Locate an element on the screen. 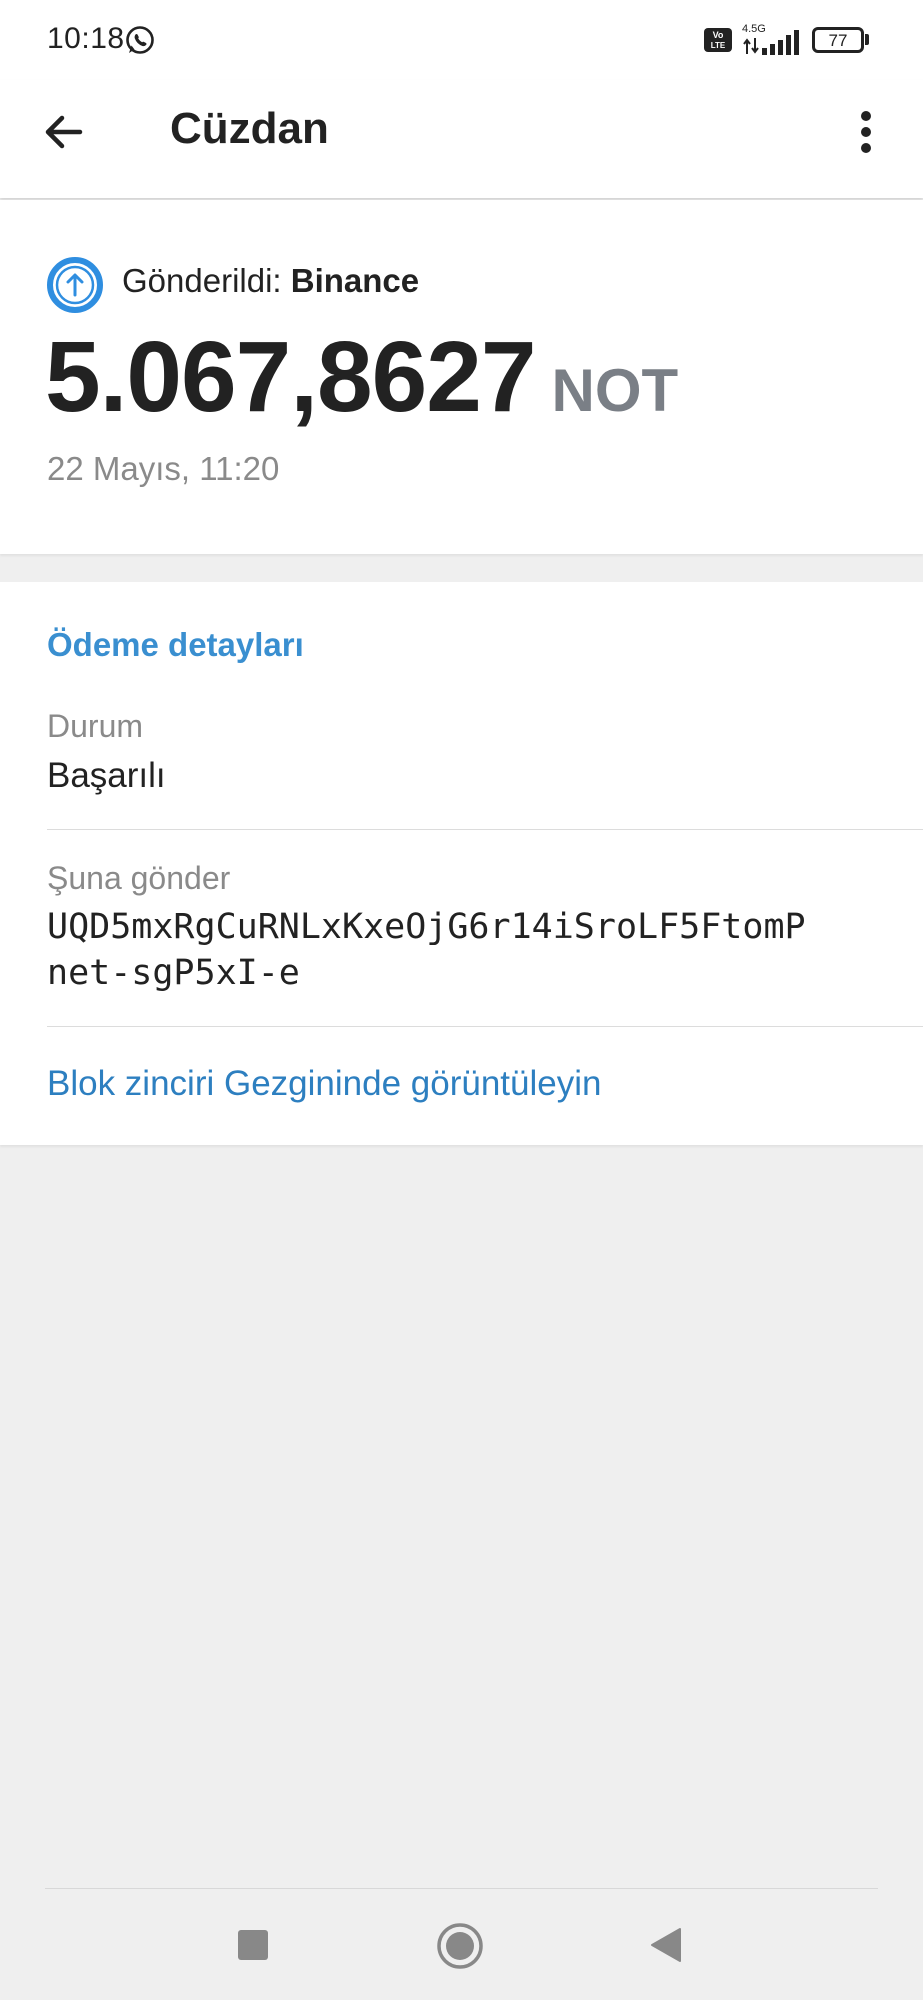 This screenshot has width=923, height=2000. recipient-address-line-2: net-sgP5xI-e is located at coordinates (173, 973).